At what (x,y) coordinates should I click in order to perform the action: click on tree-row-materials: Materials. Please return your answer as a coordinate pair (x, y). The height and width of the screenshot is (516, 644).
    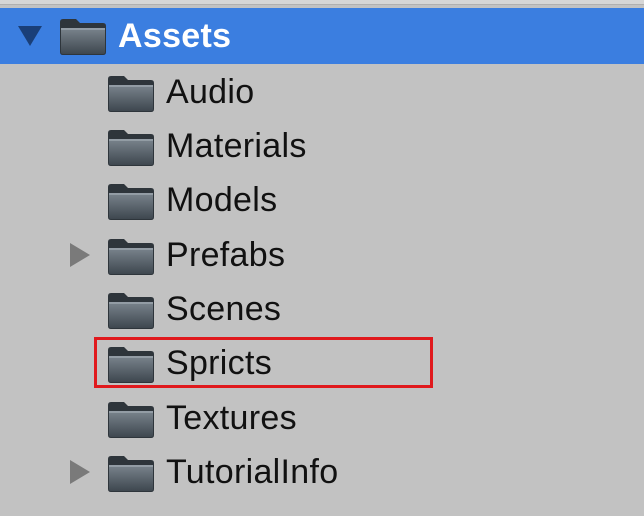
    Looking at the image, I should click on (322, 146).